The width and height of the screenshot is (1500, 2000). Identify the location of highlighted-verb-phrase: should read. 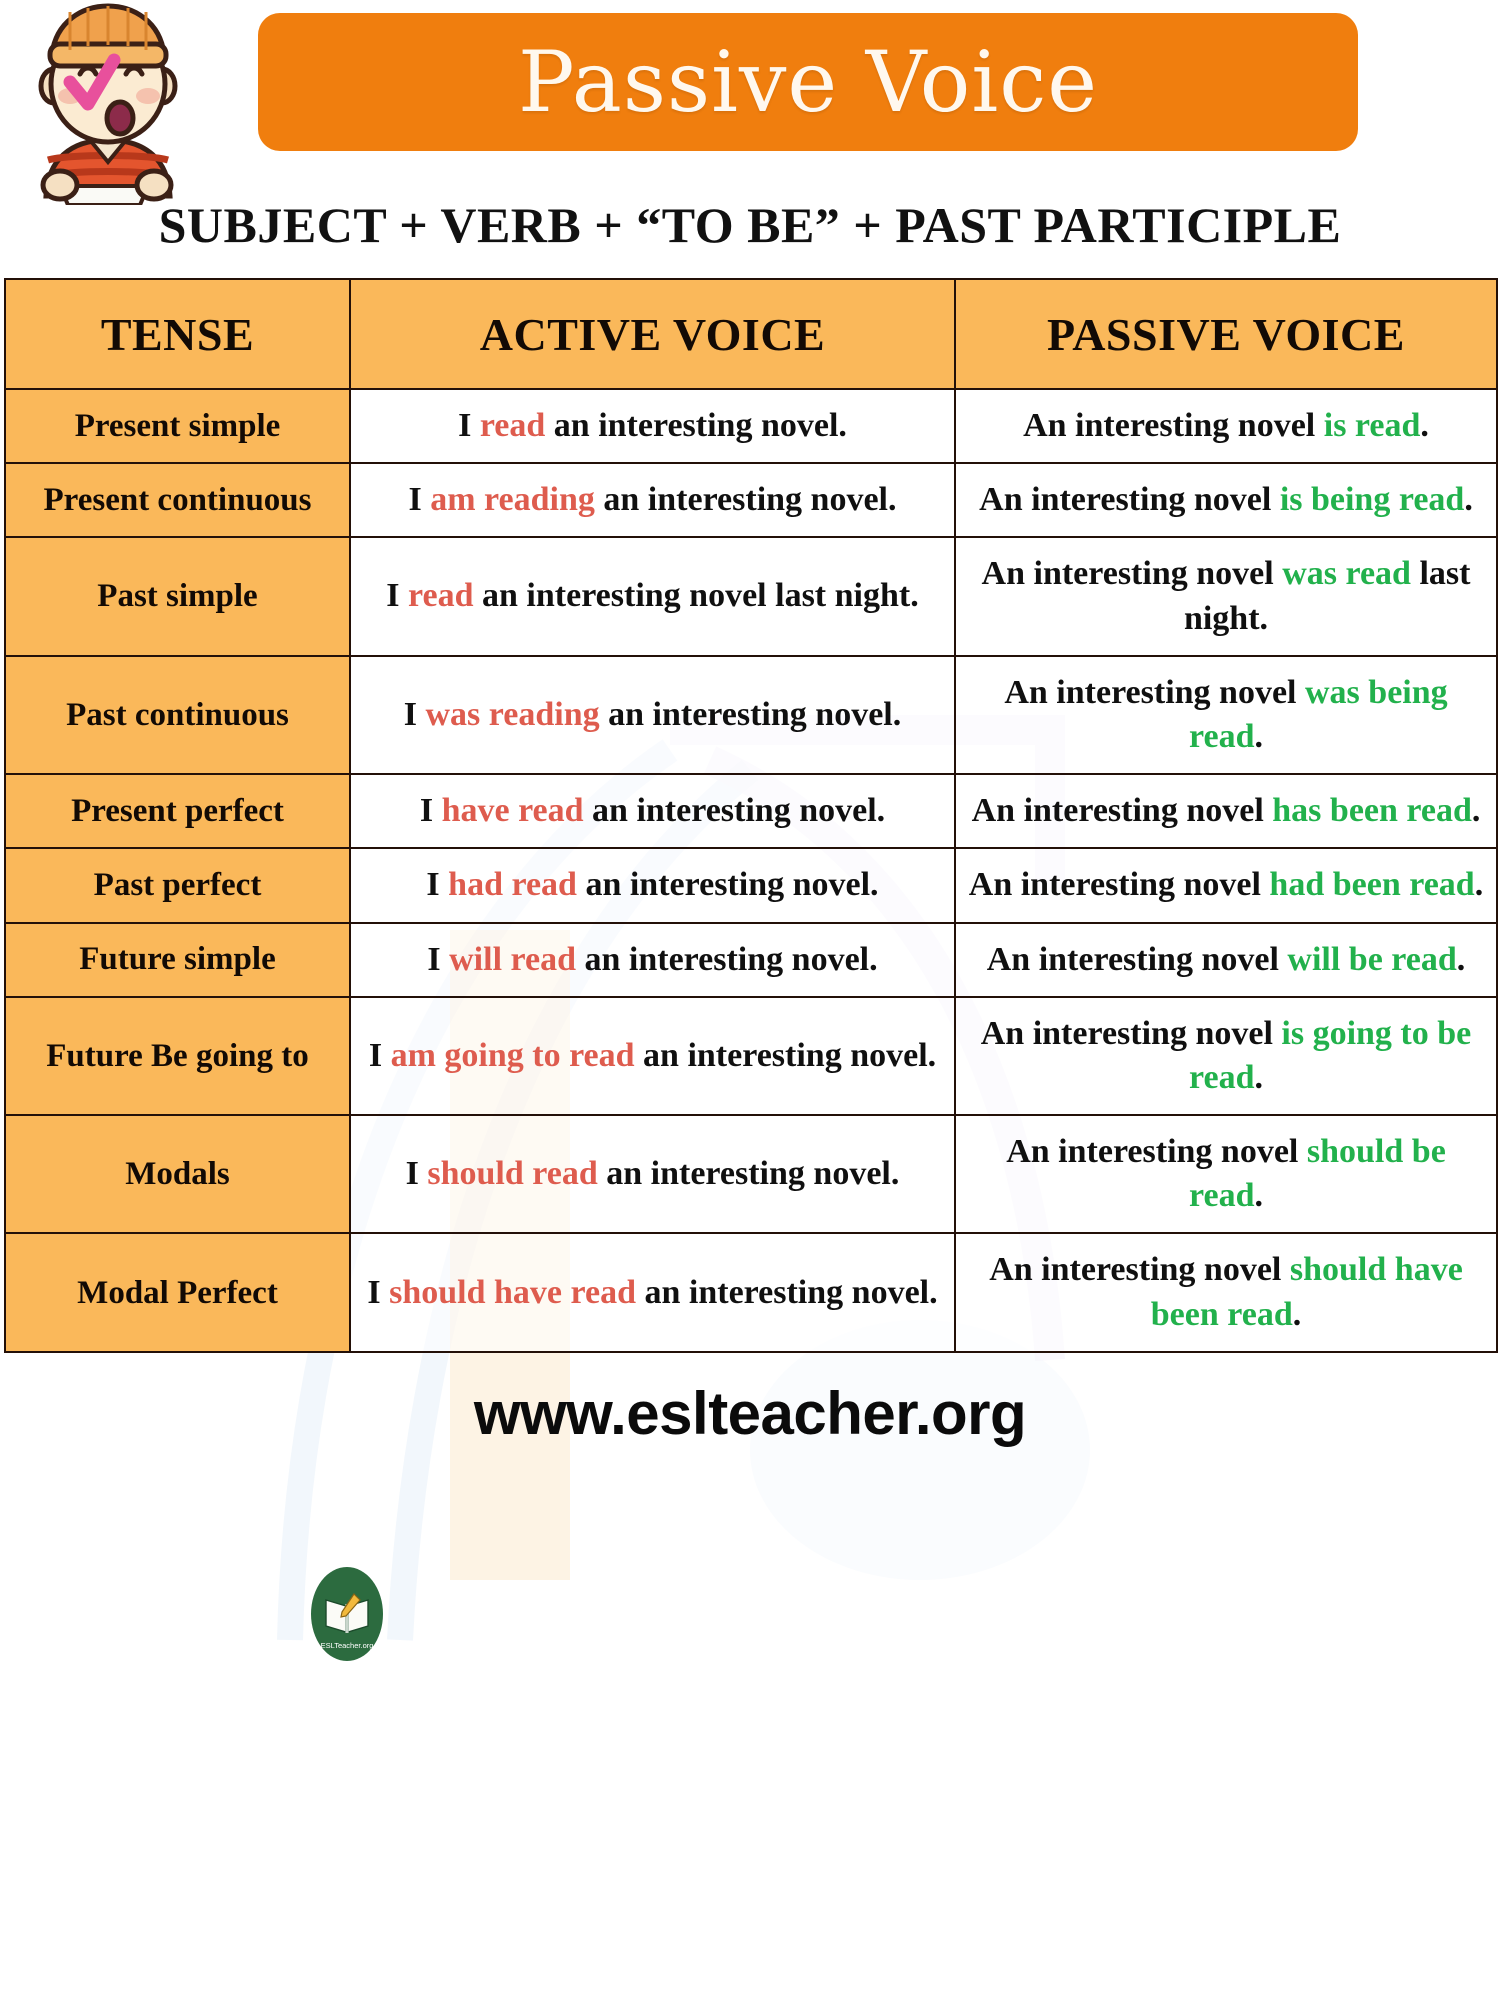
(512, 1174).